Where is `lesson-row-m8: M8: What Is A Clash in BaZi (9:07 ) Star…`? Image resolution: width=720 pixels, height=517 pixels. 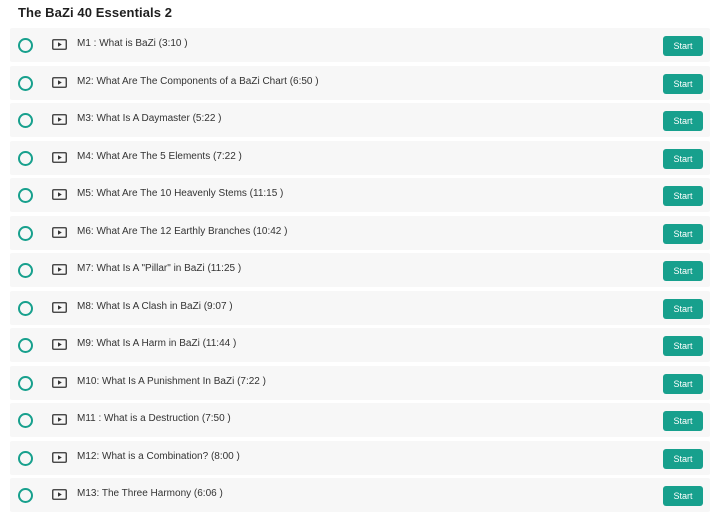 lesson-row-m8: M8: What Is A Clash in BaZi (9:07 ) Star… is located at coordinates (360, 307).